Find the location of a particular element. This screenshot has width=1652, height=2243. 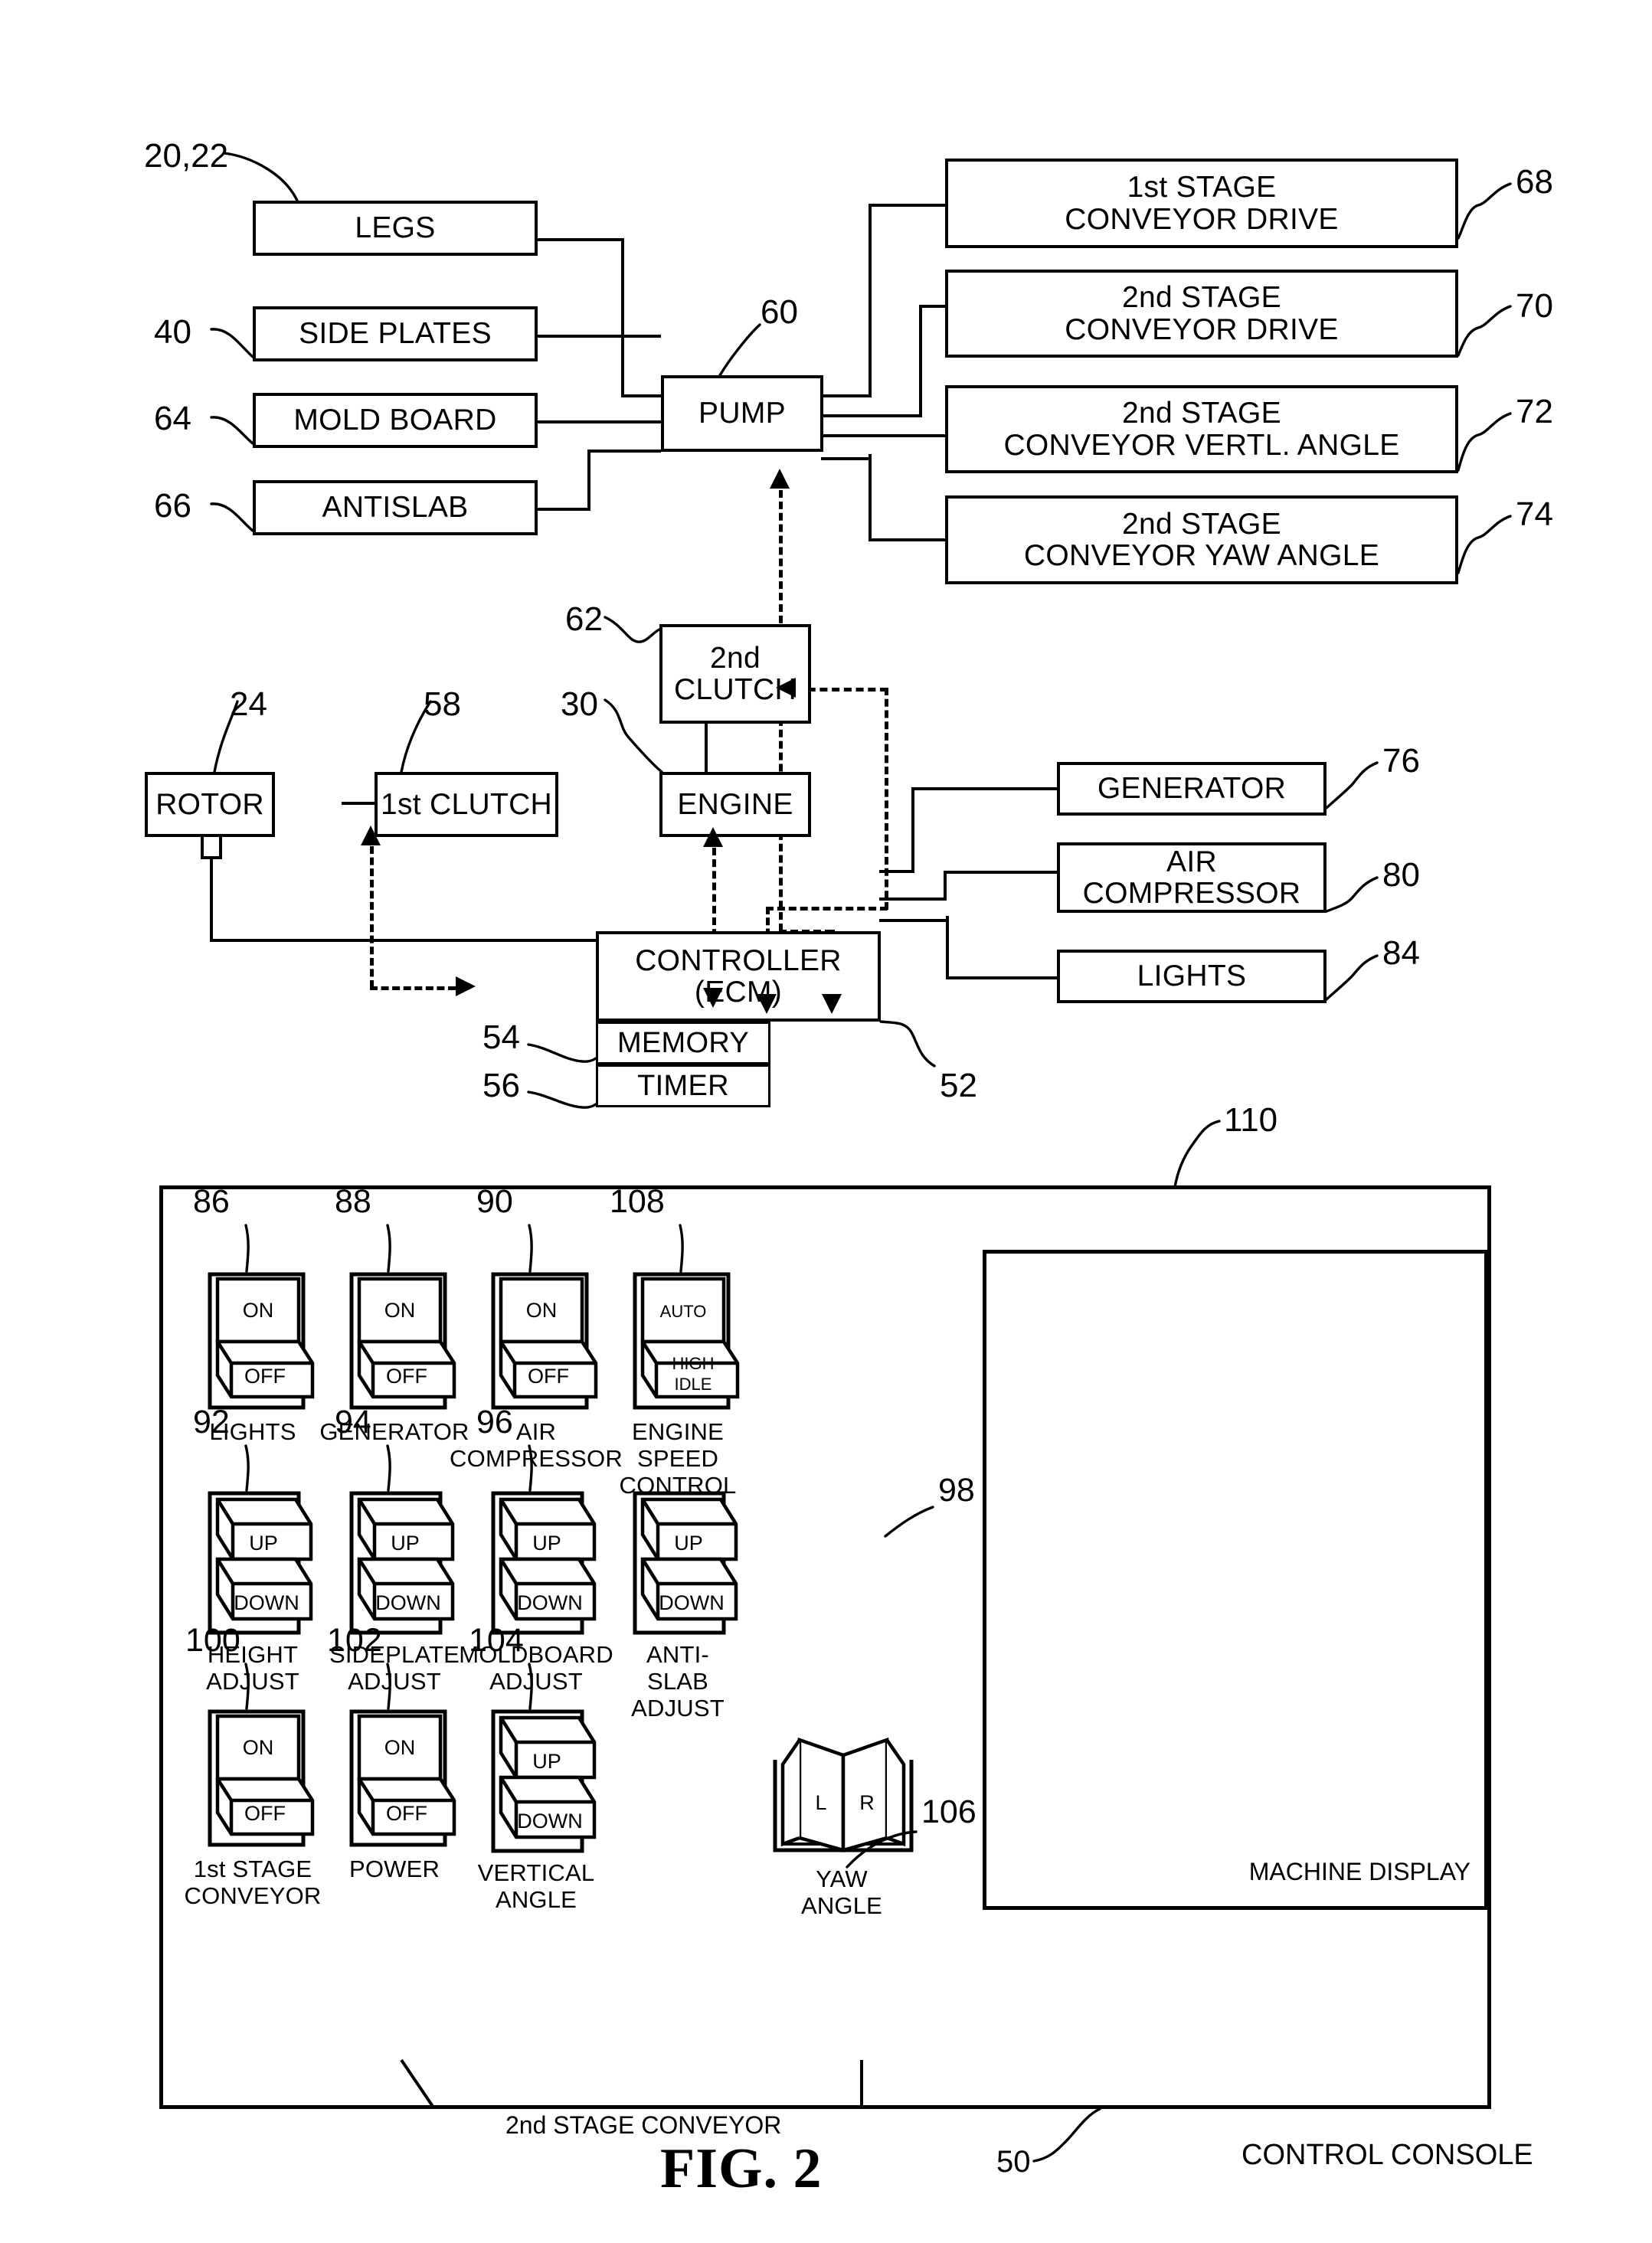

connector-pump-c1-up is located at coordinates (870, 300).